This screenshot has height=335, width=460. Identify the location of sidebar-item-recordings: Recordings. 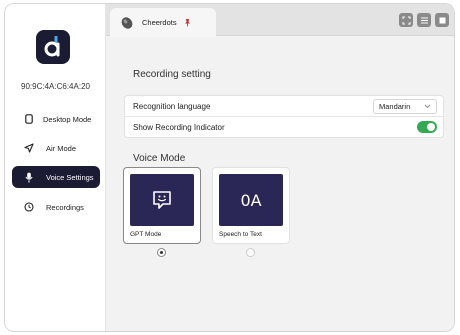
(56, 207).